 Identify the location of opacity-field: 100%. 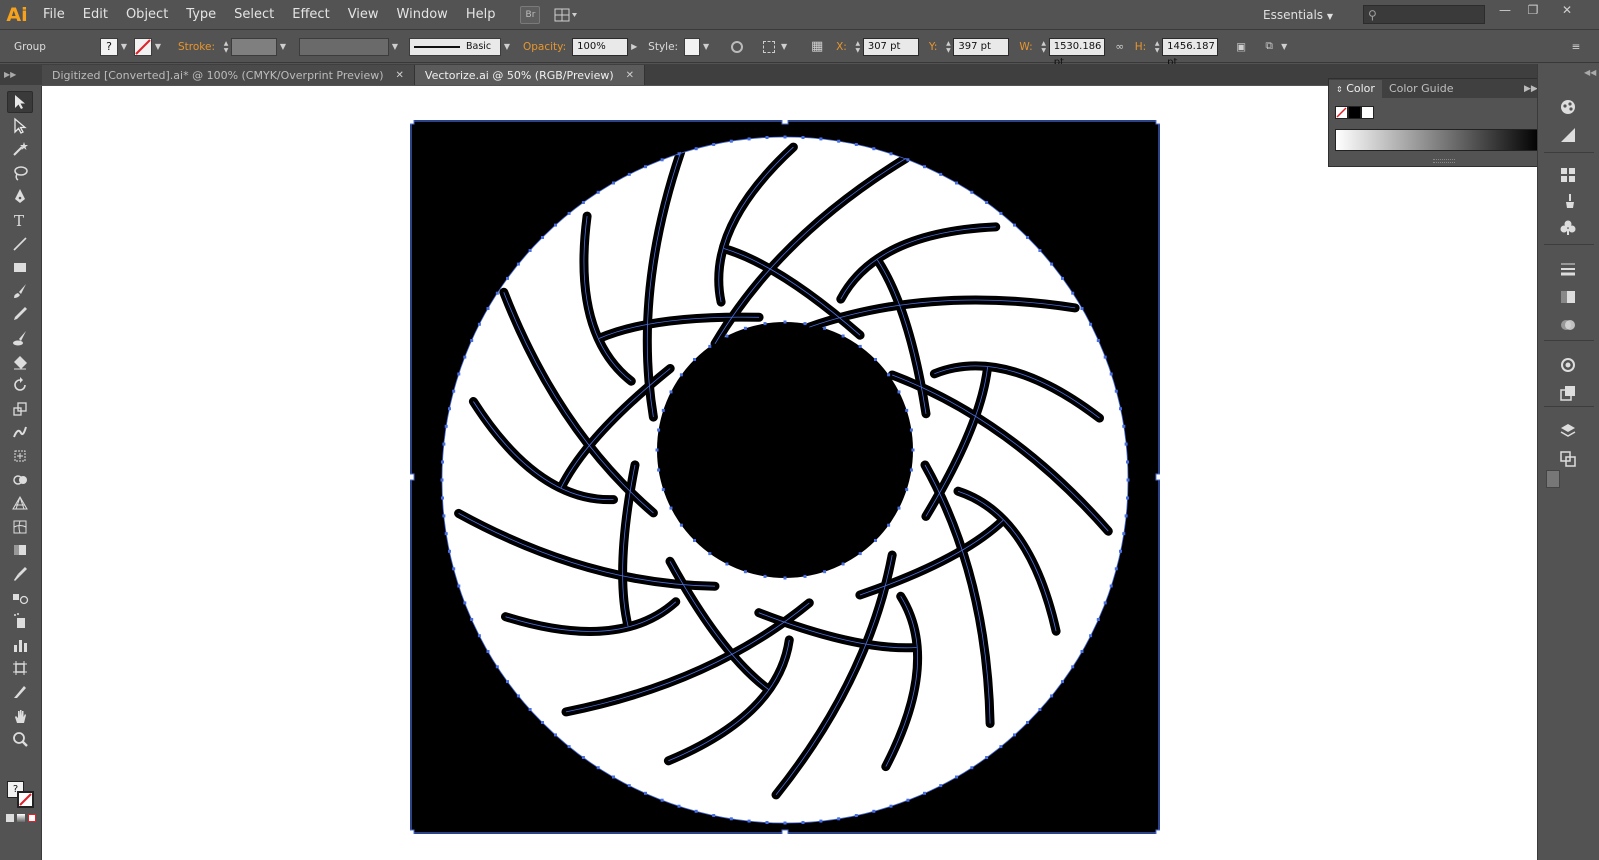
(600, 46).